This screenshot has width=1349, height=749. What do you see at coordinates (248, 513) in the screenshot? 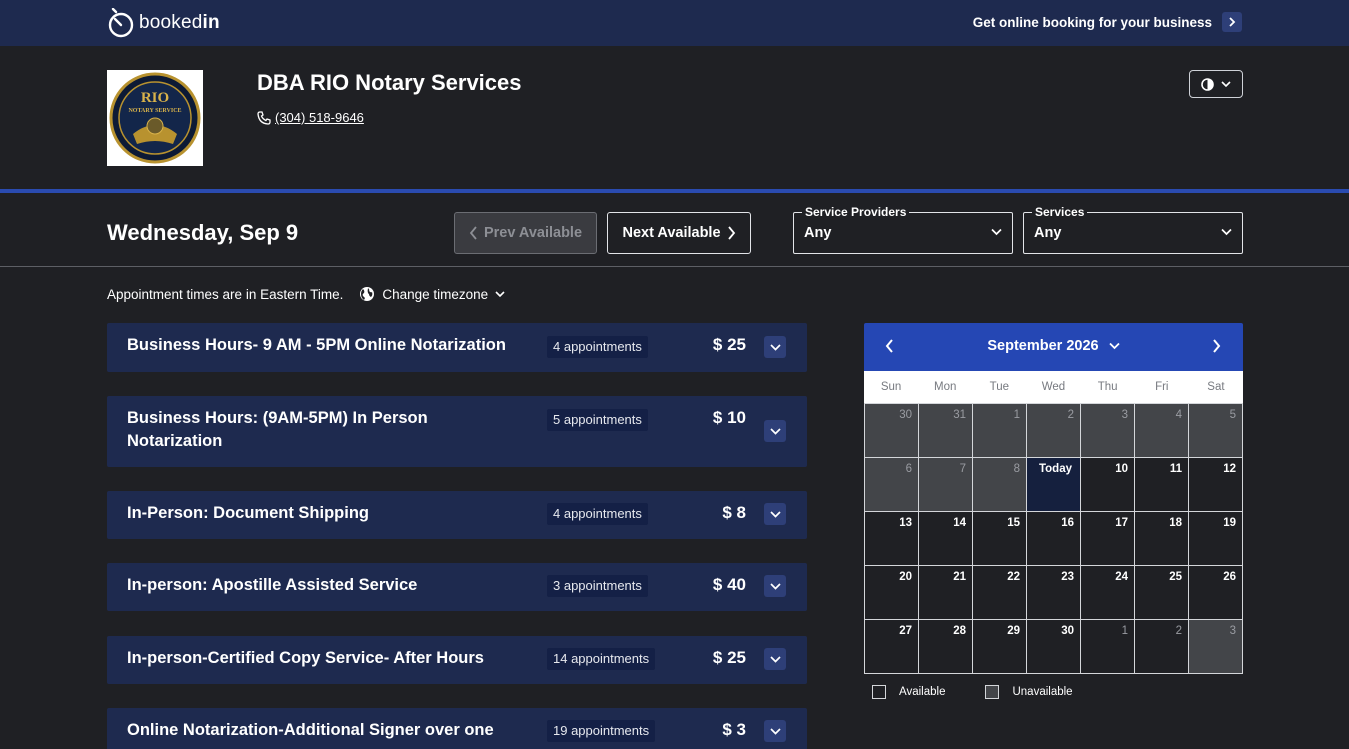
I see `service-title: In-Person: Document Shipping` at bounding box center [248, 513].